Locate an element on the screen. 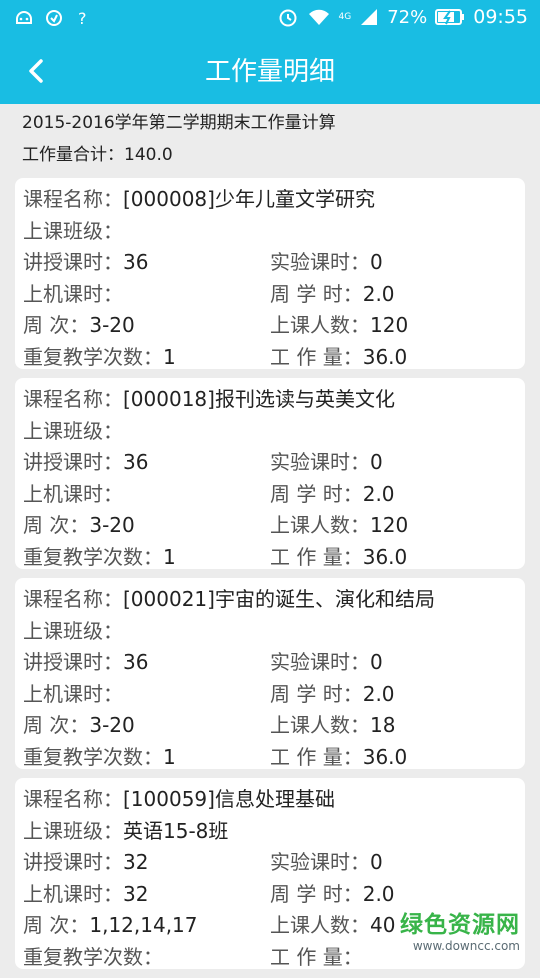  total-value: 140.0 is located at coordinates (148, 155).